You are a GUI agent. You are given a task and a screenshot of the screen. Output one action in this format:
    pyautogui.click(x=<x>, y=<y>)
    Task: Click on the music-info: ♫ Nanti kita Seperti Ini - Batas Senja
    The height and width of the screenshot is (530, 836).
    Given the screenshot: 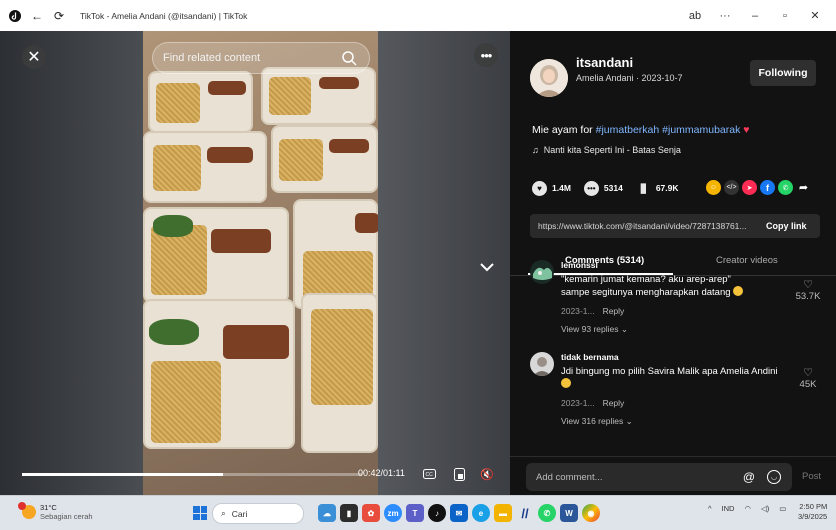 What is the action you would take?
    pyautogui.click(x=606, y=150)
    